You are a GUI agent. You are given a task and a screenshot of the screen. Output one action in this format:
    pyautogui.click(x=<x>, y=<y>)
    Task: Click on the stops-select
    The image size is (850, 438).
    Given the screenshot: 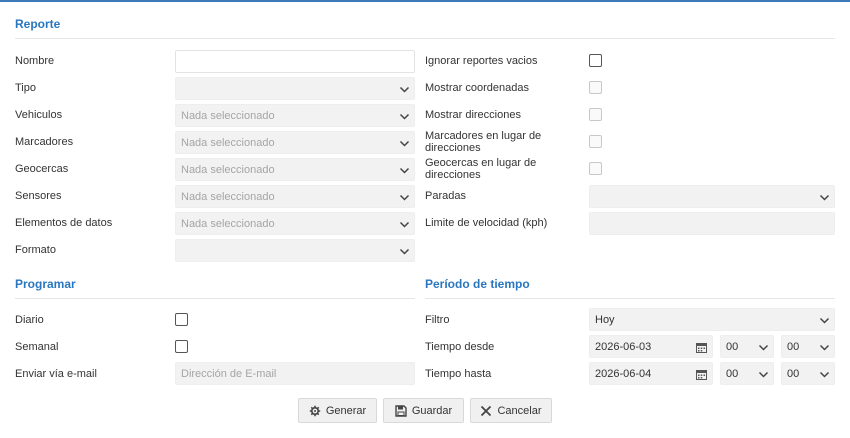 What is the action you would take?
    pyautogui.click(x=712, y=196)
    